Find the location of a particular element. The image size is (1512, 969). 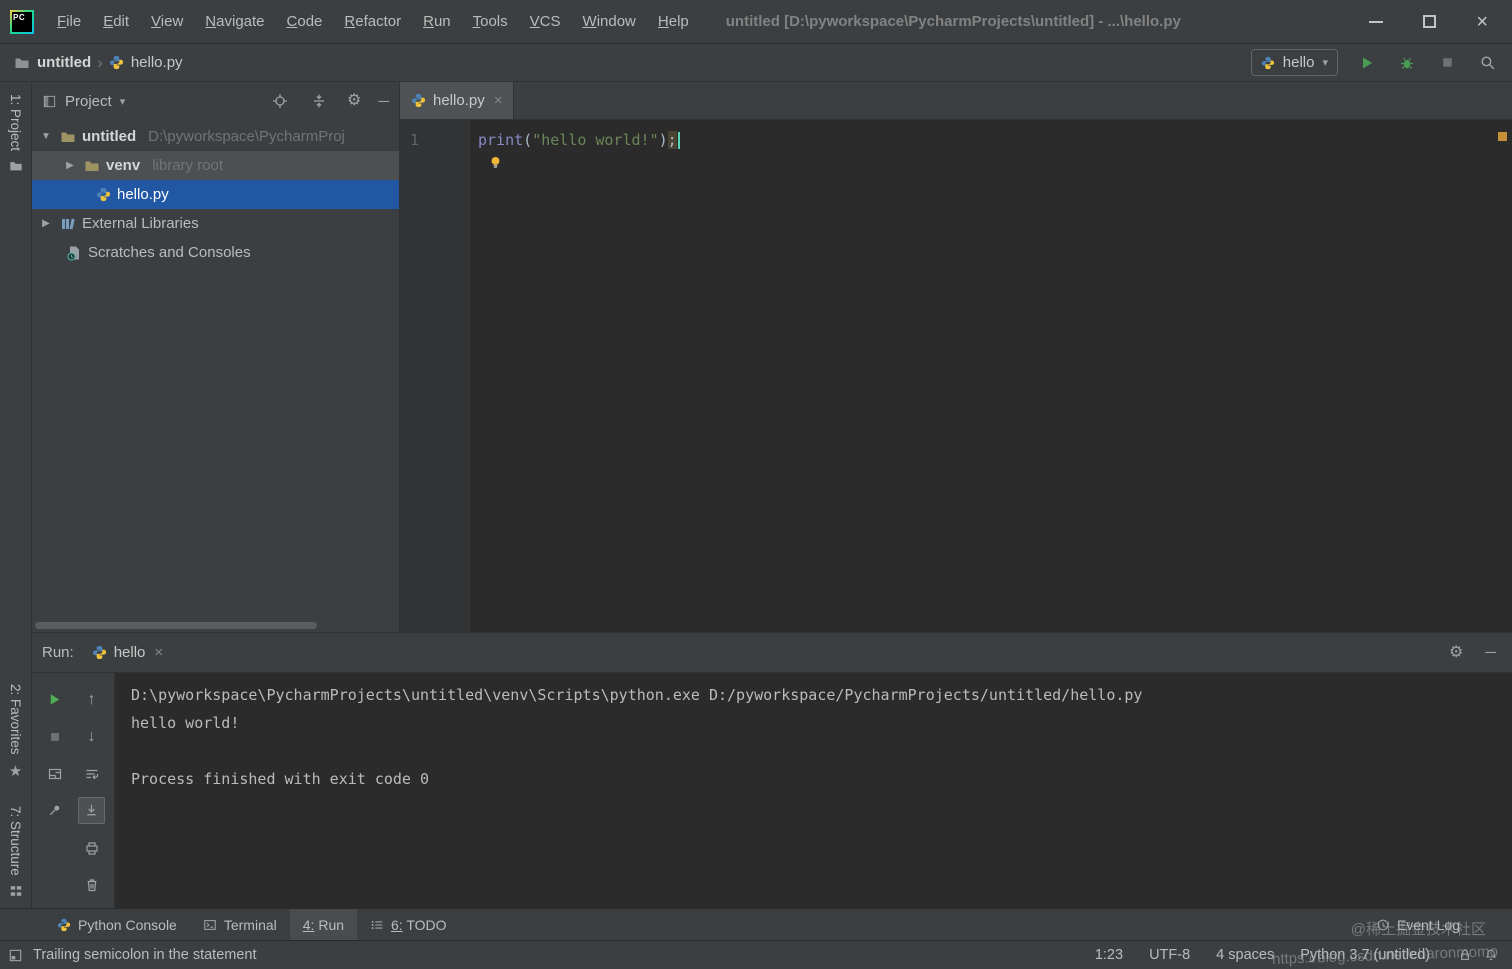

event-log-icon is located at coordinates (1383, 924).